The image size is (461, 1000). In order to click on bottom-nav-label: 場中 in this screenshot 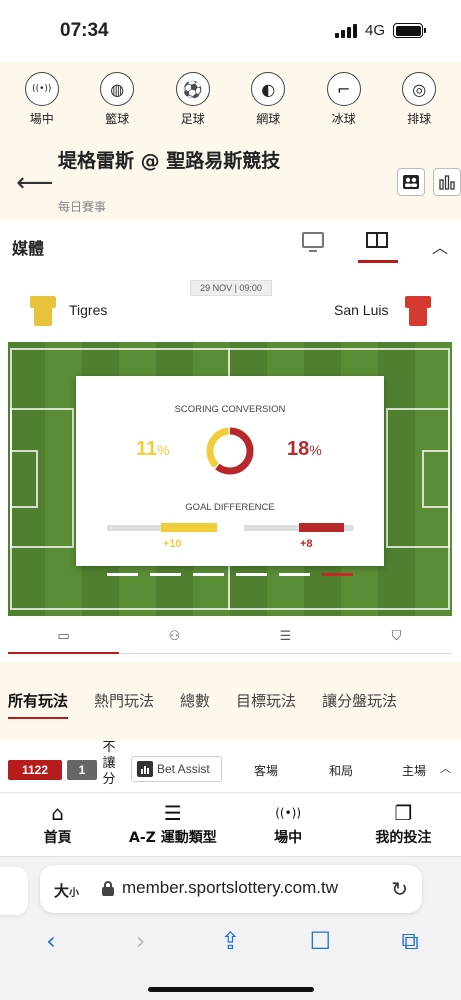, I will do `click(288, 838)`.